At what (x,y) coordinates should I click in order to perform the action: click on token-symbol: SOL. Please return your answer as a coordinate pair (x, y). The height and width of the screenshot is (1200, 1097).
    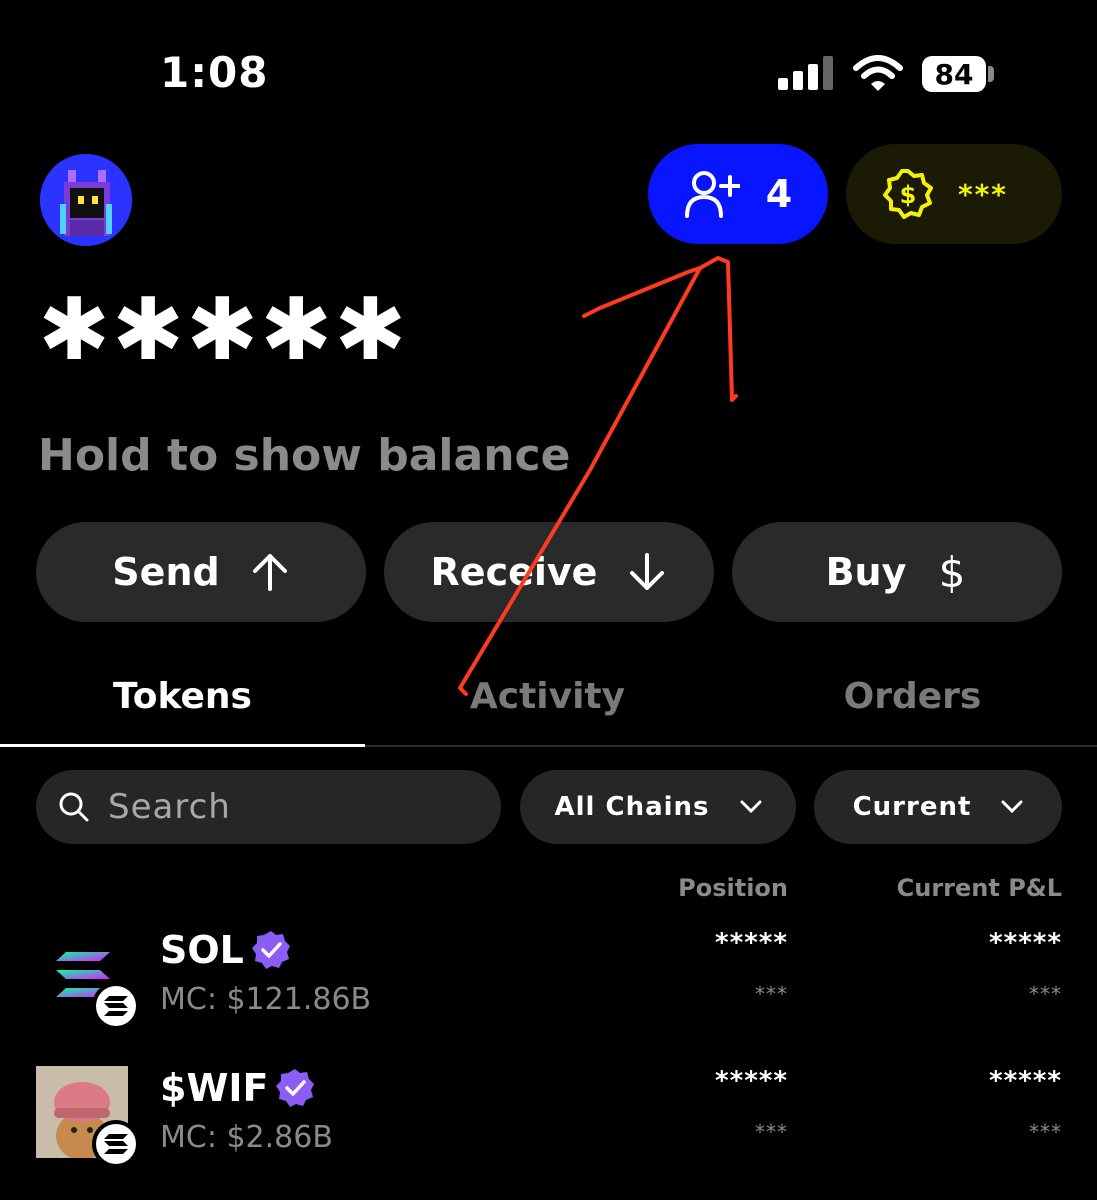
    Looking at the image, I should click on (202, 950).